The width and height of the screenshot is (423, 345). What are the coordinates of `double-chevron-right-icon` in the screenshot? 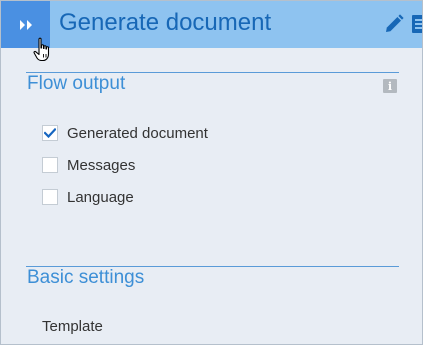 It's located at (25, 24).